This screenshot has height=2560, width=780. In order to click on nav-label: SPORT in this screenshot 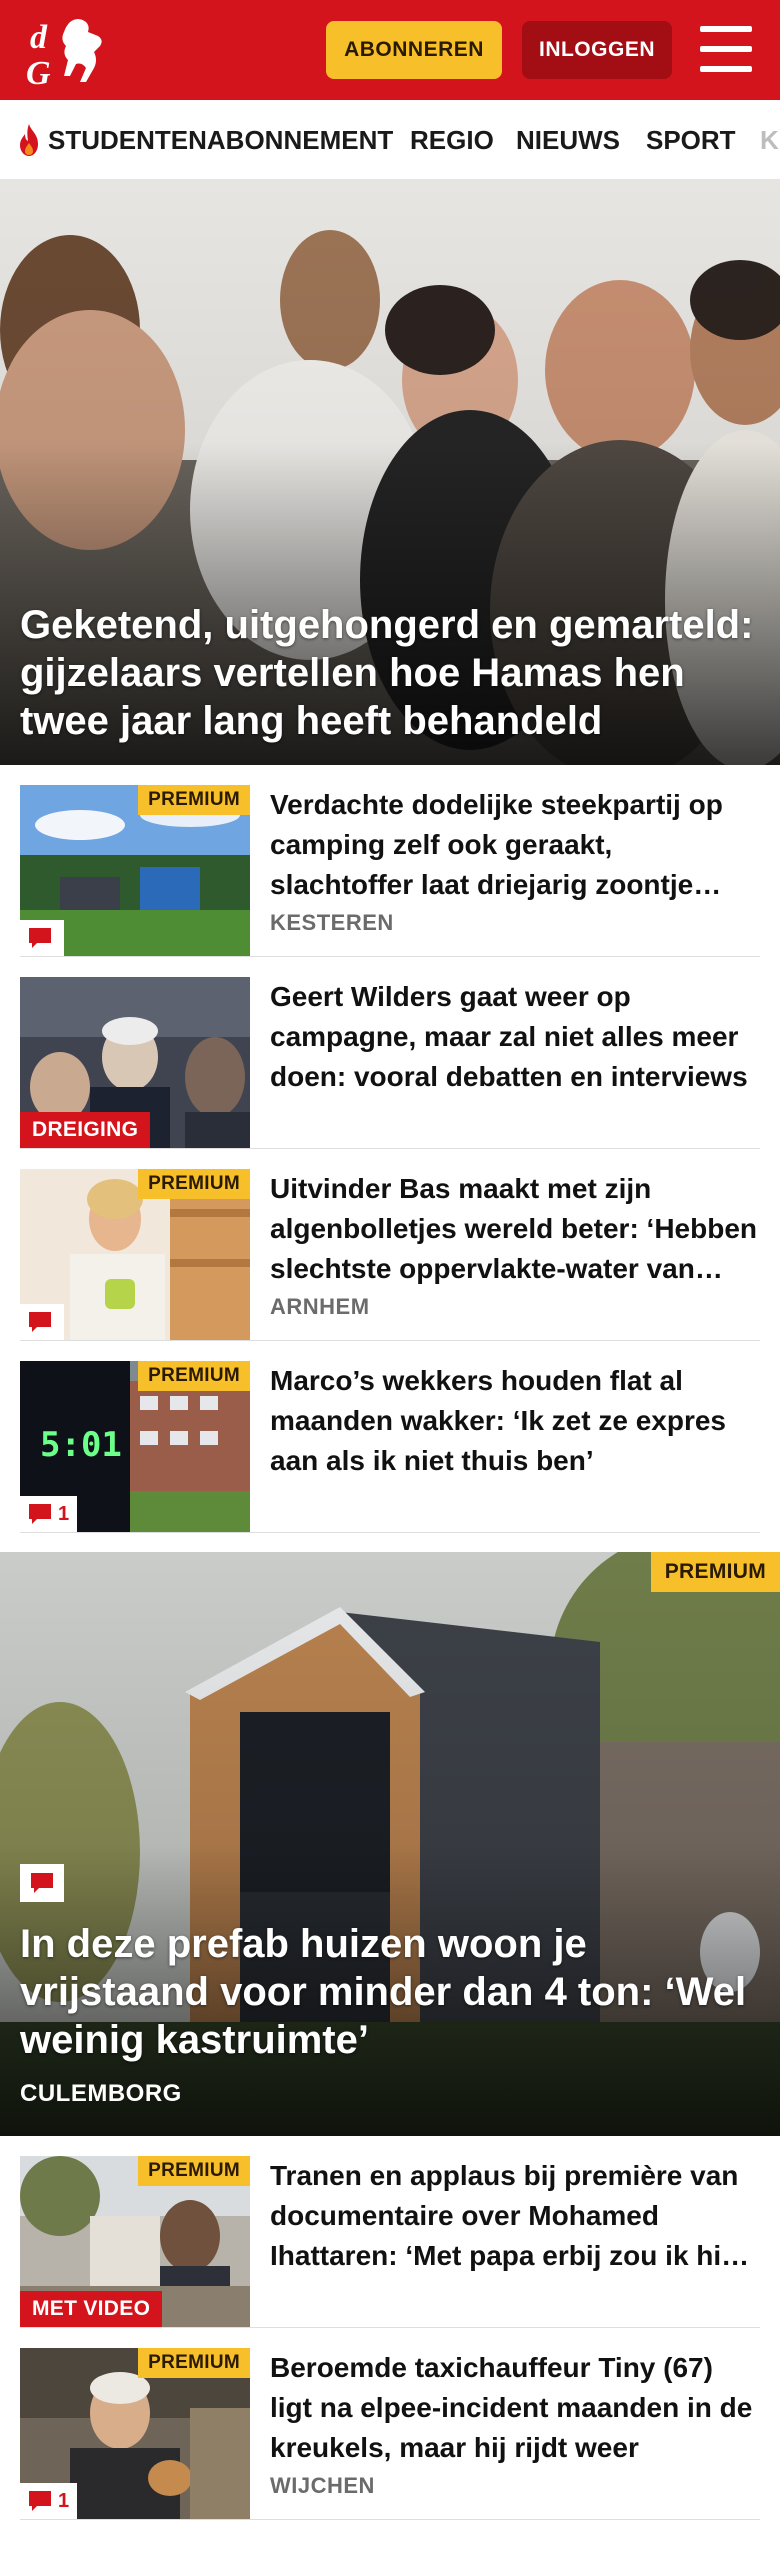, I will do `click(691, 139)`.